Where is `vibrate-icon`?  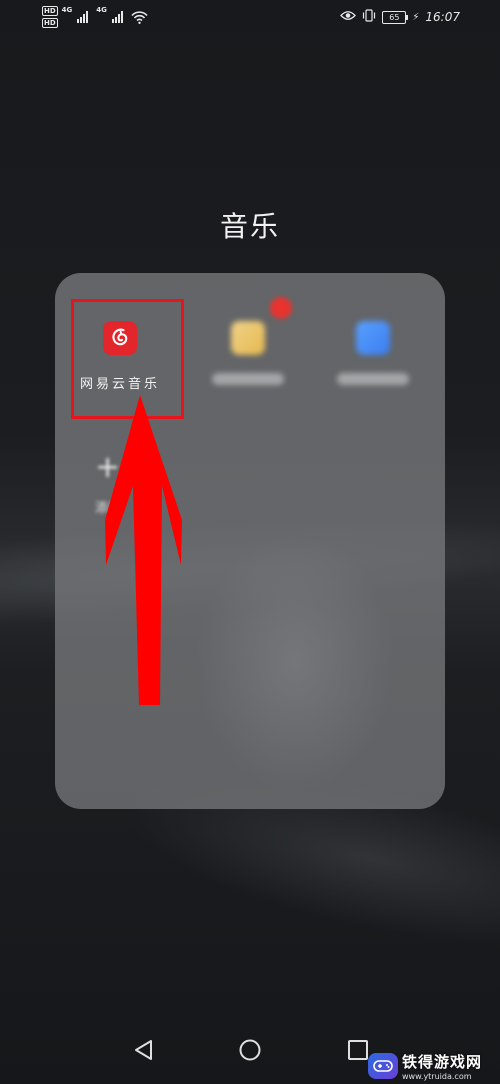 vibrate-icon is located at coordinates (369, 17).